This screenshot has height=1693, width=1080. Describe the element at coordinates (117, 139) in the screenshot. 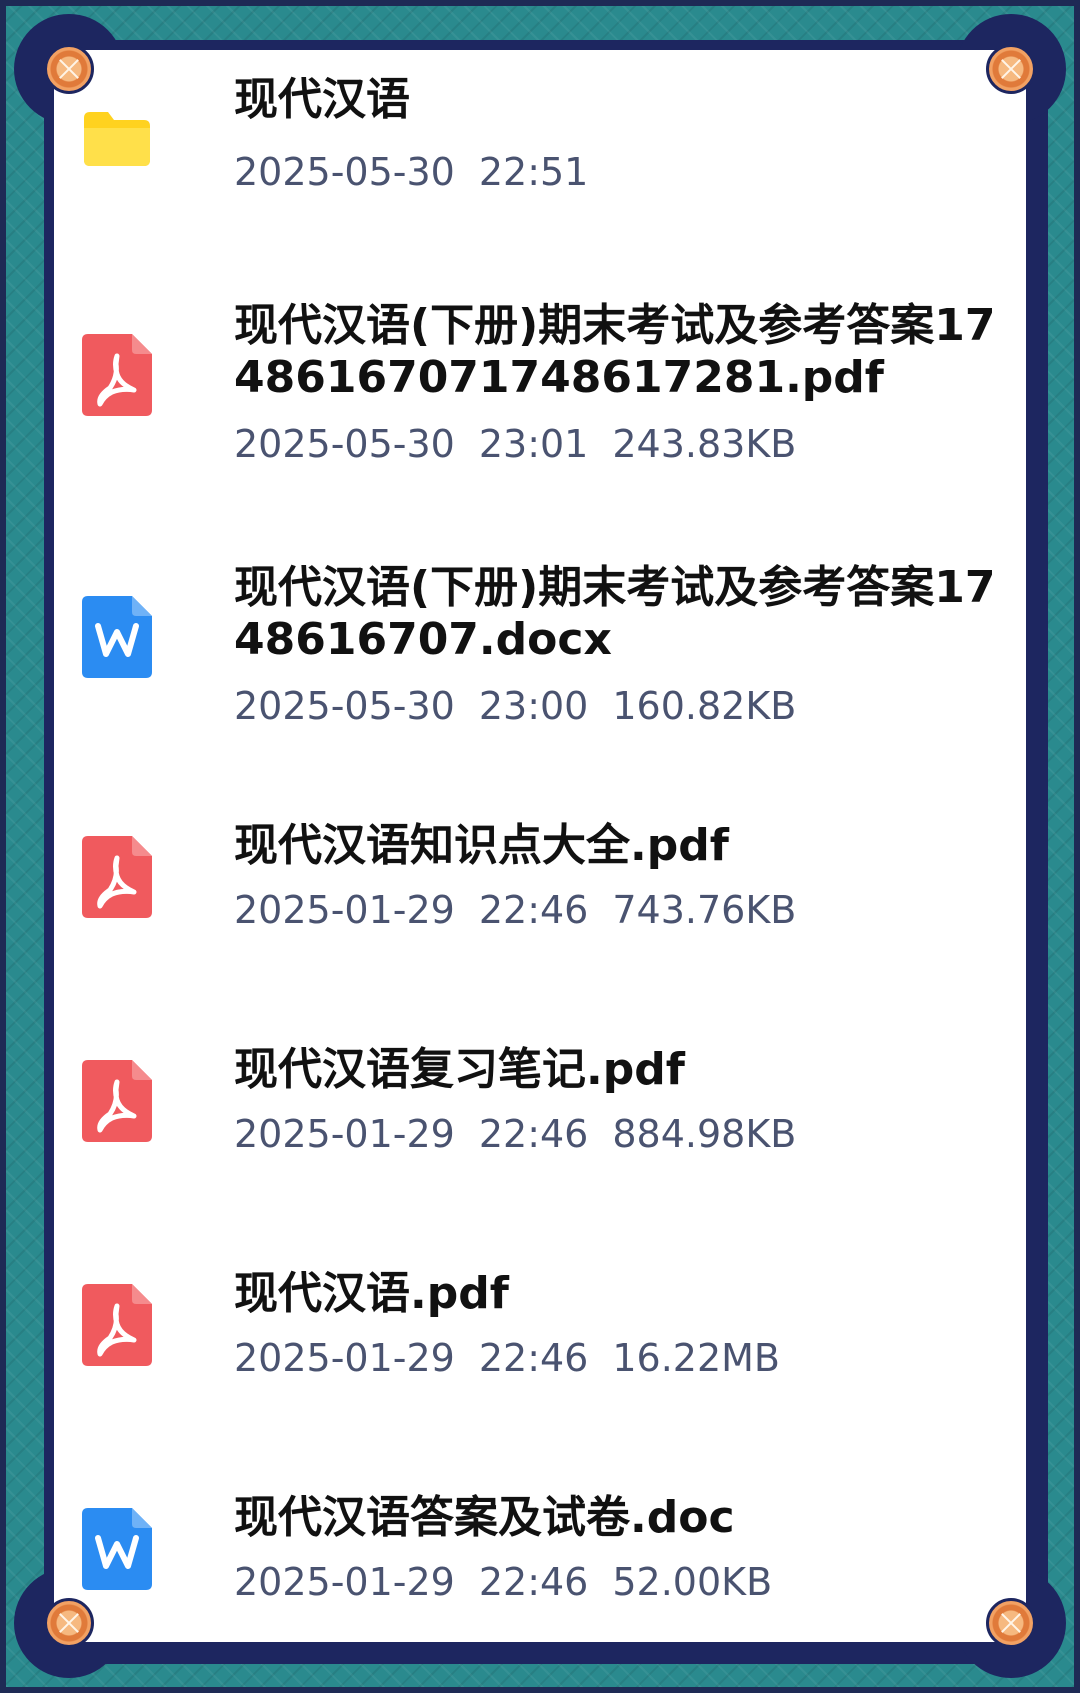

I see `folder-icon` at that location.